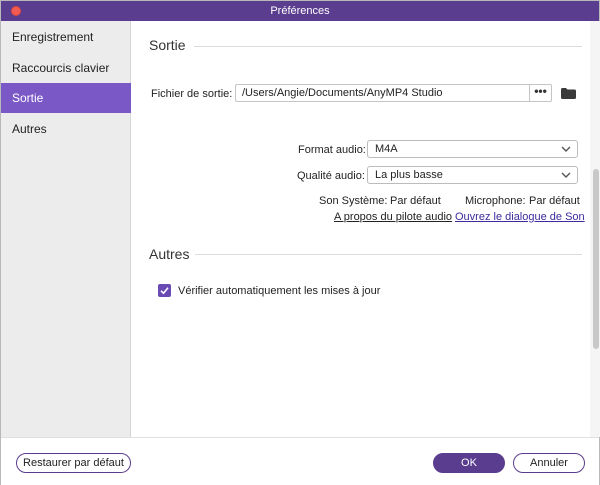 This screenshot has width=600, height=485. What do you see at coordinates (66, 68) in the screenshot?
I see `sidebar-item-raccourcis-clavier: Raccourcis clavier` at bounding box center [66, 68].